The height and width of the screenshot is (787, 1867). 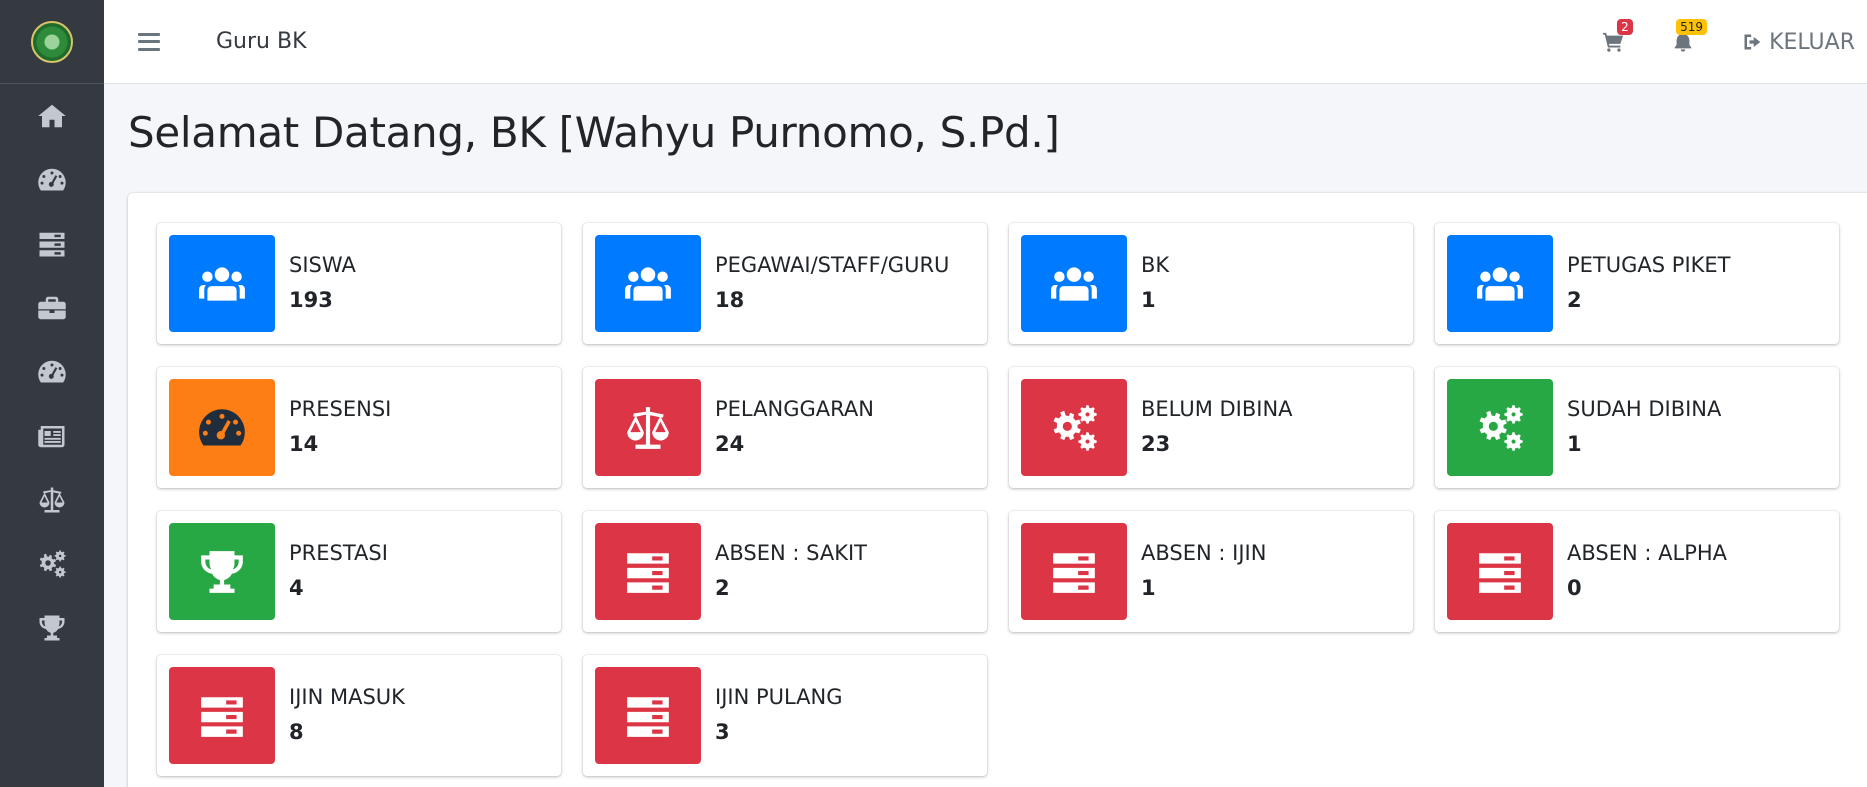 What do you see at coordinates (304, 444) in the screenshot?
I see `info-box-value: 14` at bounding box center [304, 444].